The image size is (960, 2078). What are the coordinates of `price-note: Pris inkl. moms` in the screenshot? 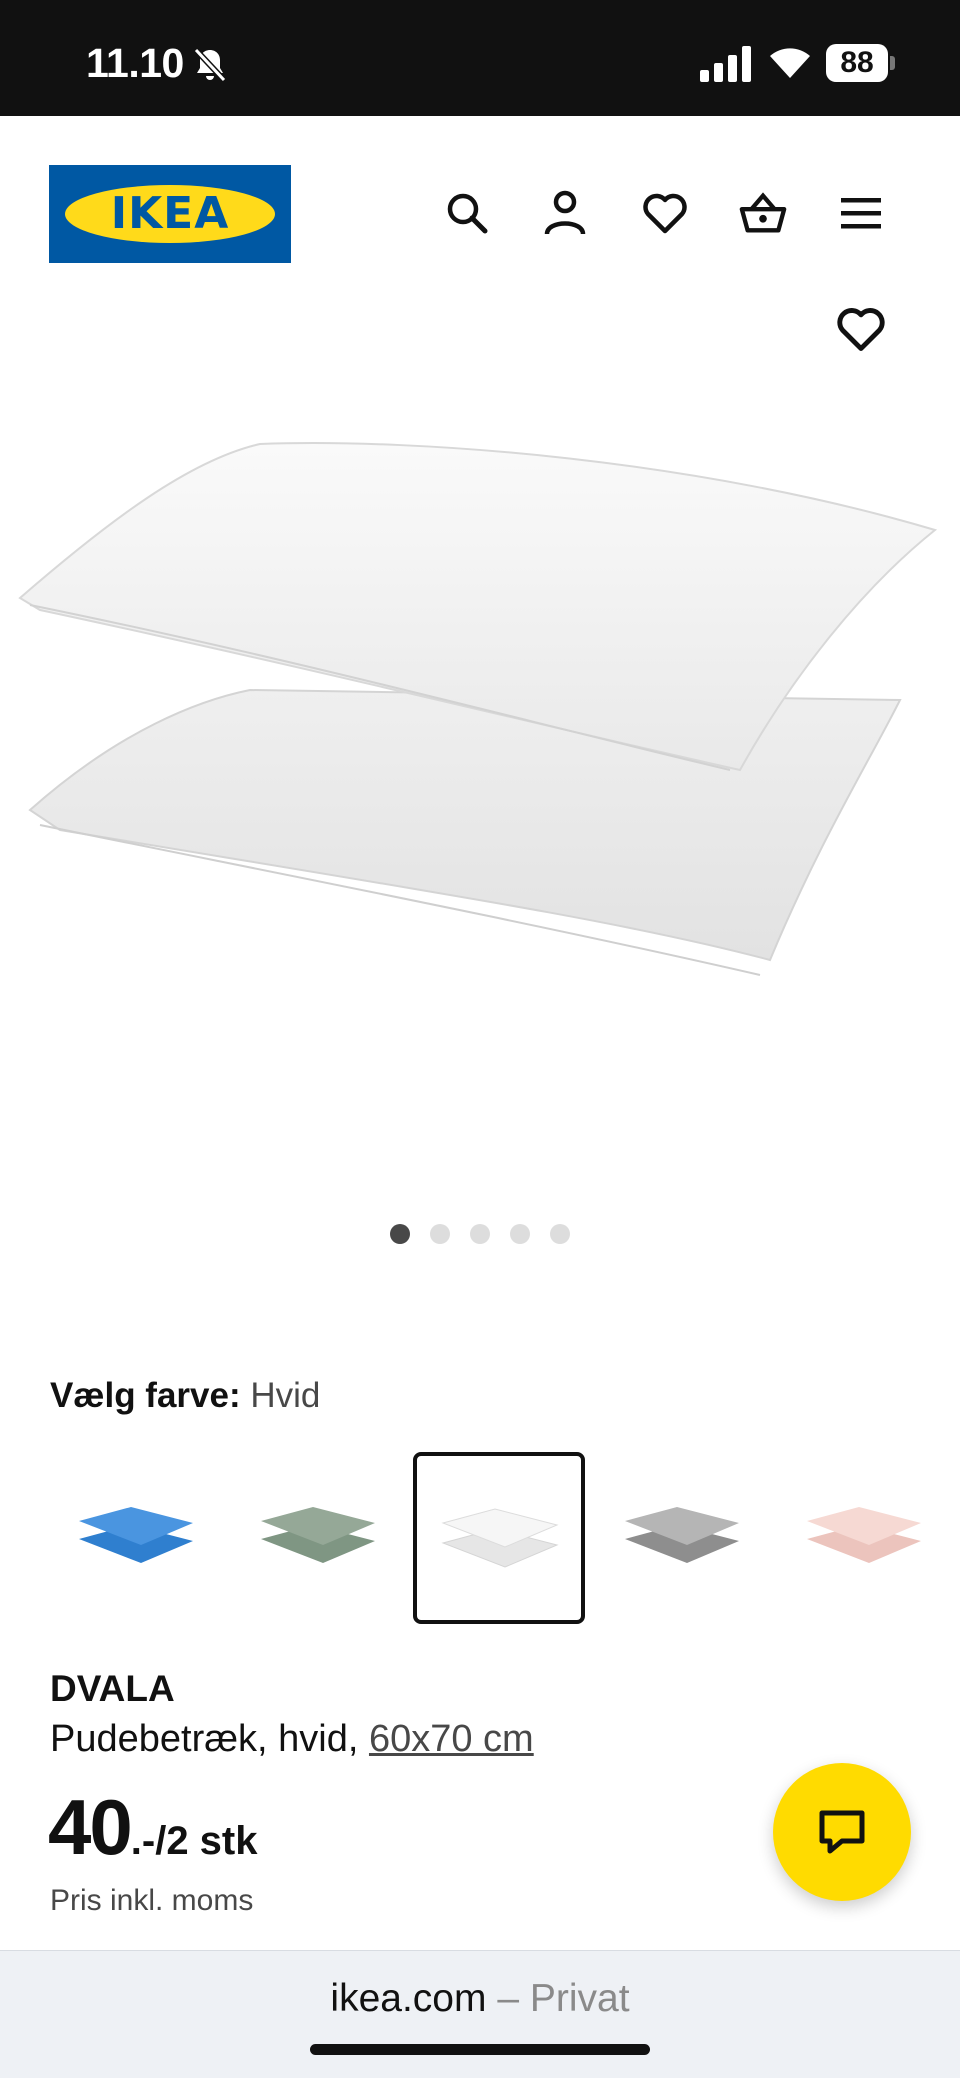 It's located at (152, 1900).